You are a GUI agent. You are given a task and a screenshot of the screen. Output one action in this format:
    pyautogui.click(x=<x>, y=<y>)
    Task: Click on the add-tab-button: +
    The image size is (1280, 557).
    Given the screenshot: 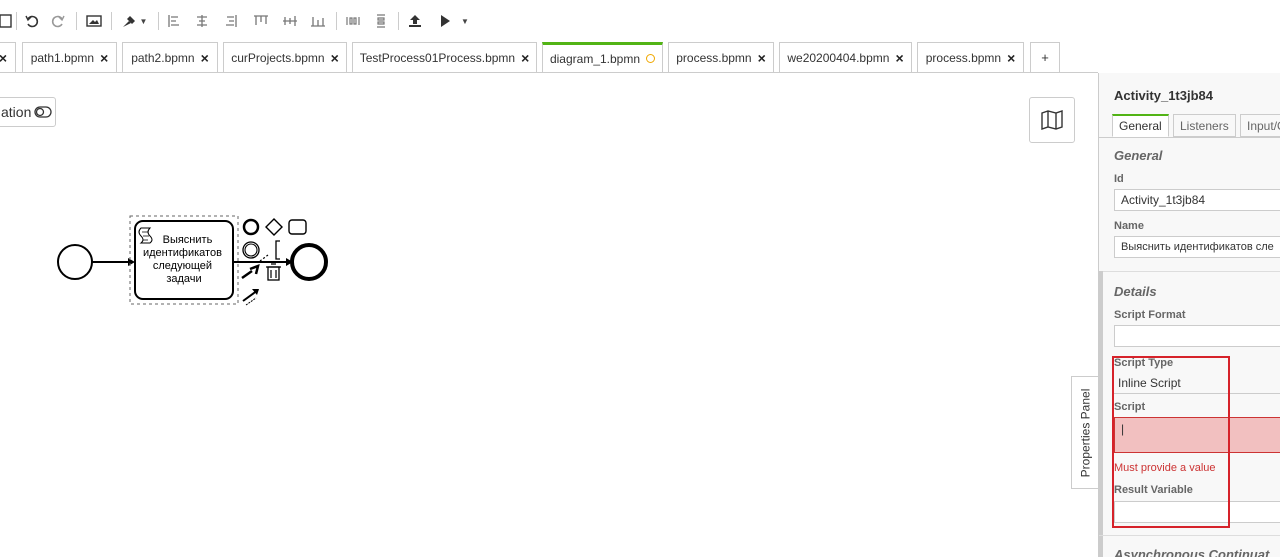 What is the action you would take?
    pyautogui.click(x=1045, y=57)
    